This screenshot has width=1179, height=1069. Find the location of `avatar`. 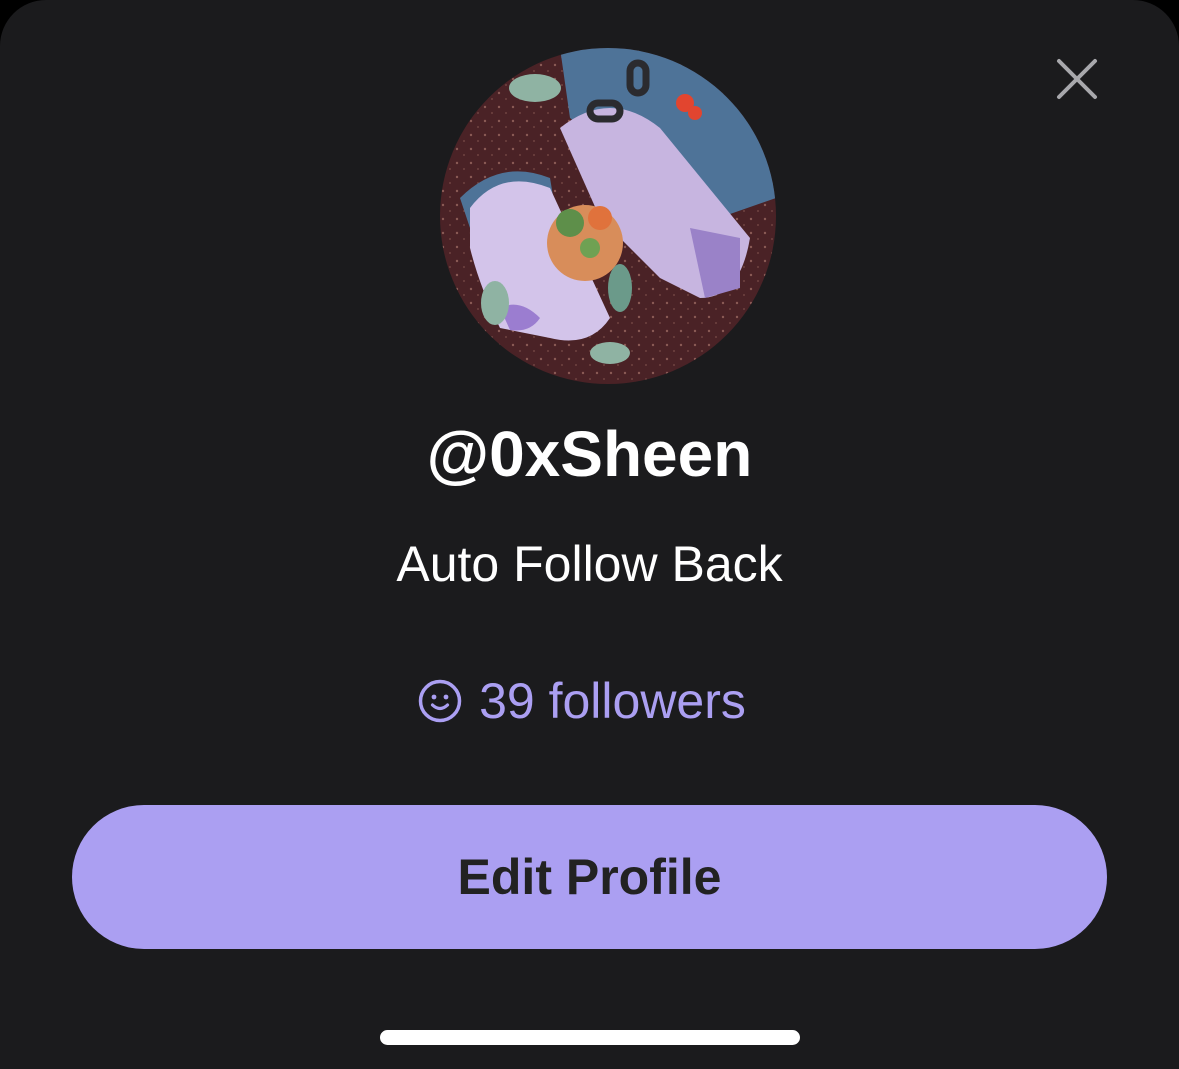

avatar is located at coordinates (608, 216).